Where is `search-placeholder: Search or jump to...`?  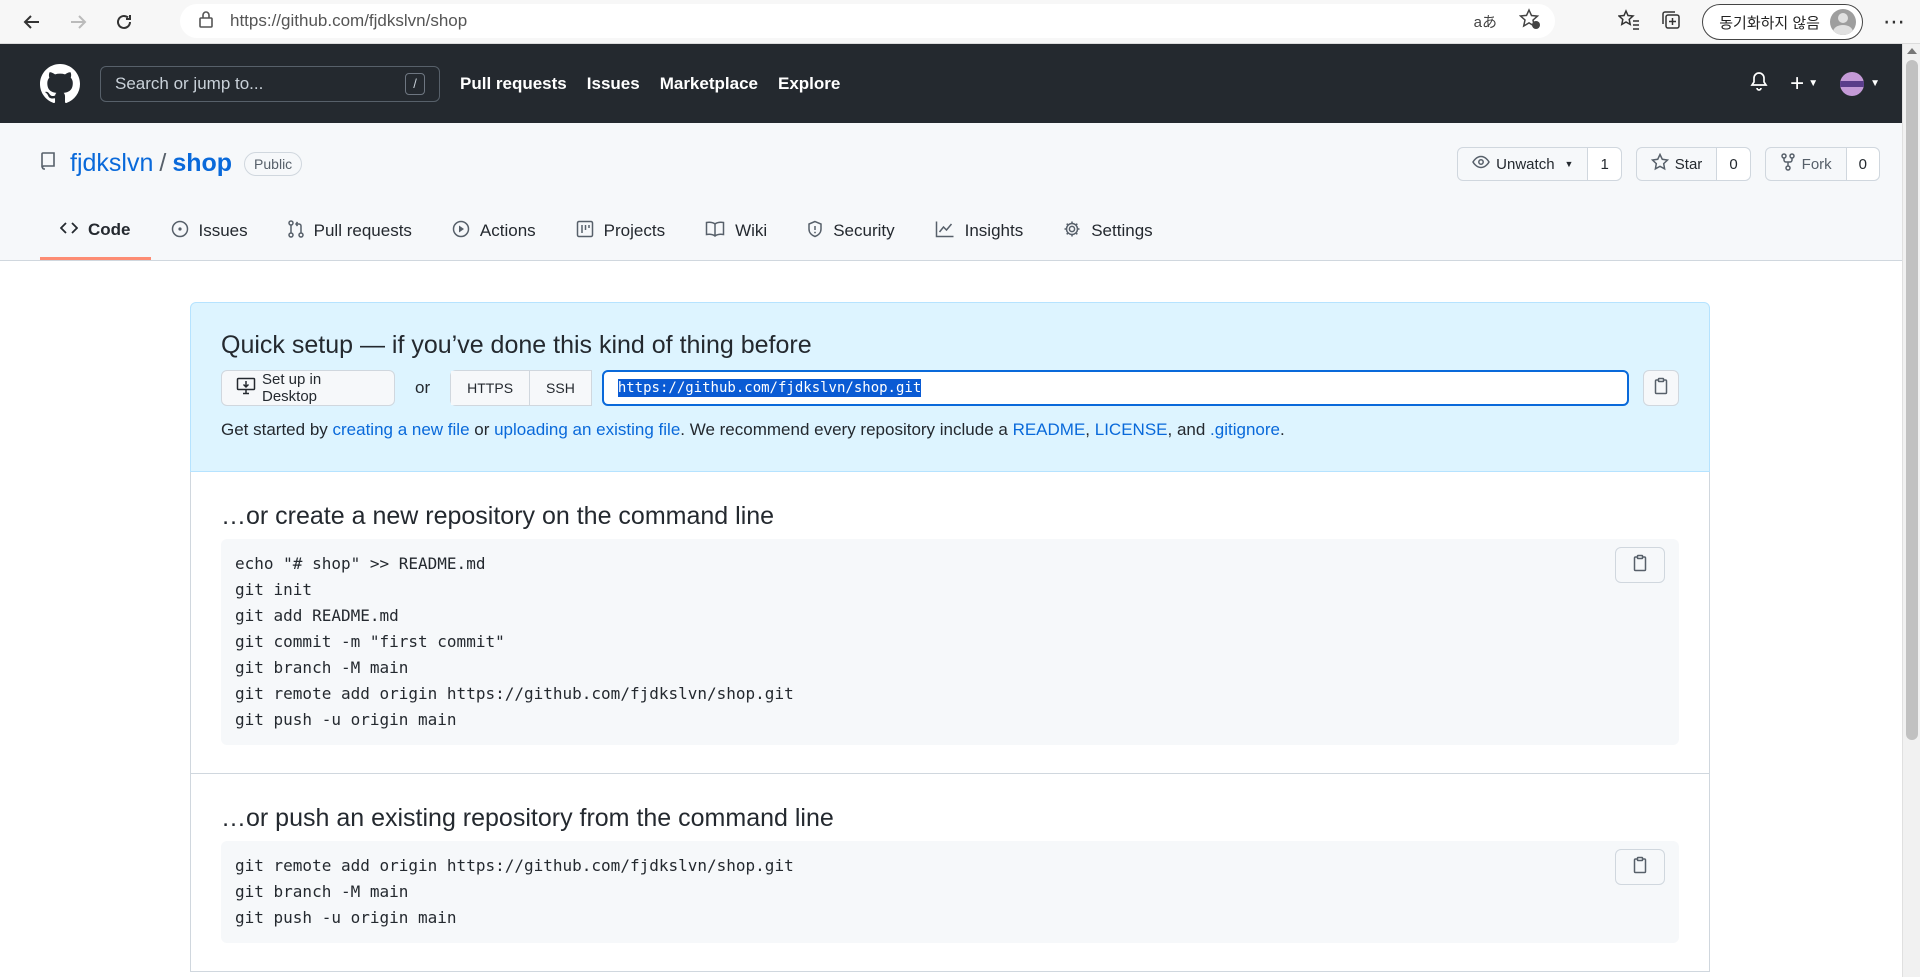 search-placeholder: Search or jump to... is located at coordinates (189, 83).